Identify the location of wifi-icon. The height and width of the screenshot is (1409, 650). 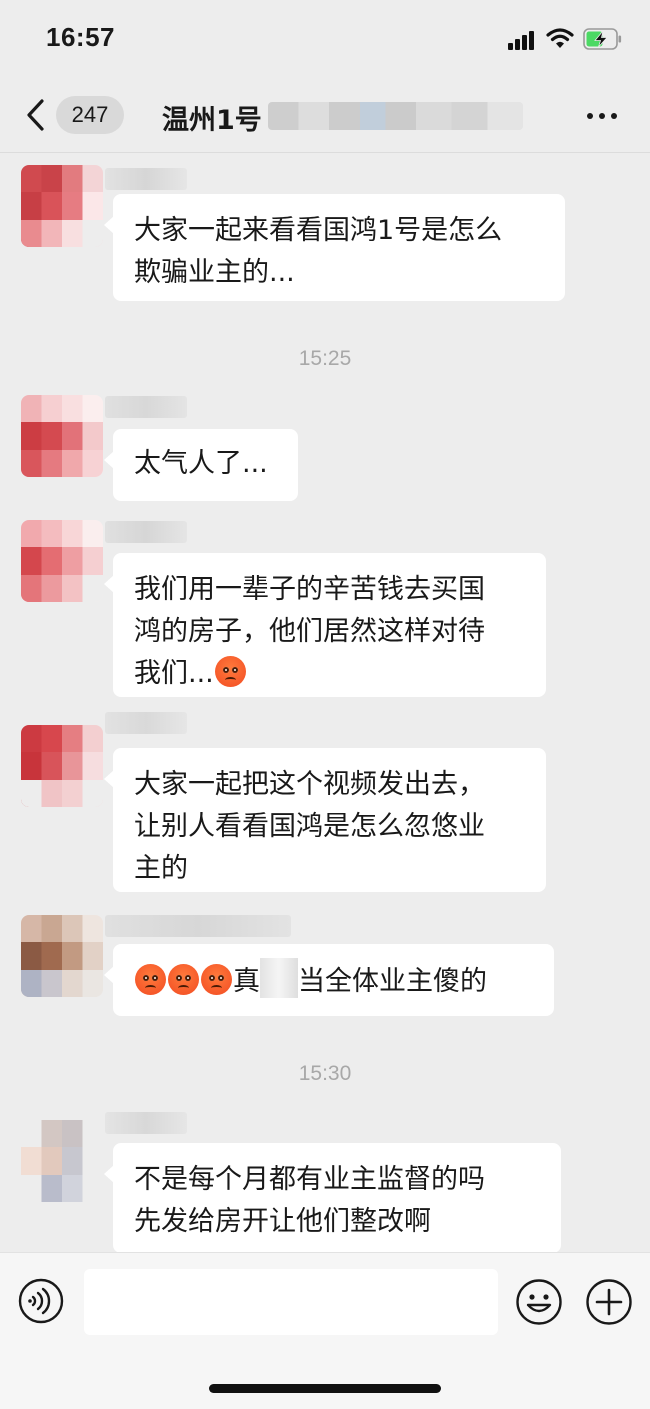
(560, 38).